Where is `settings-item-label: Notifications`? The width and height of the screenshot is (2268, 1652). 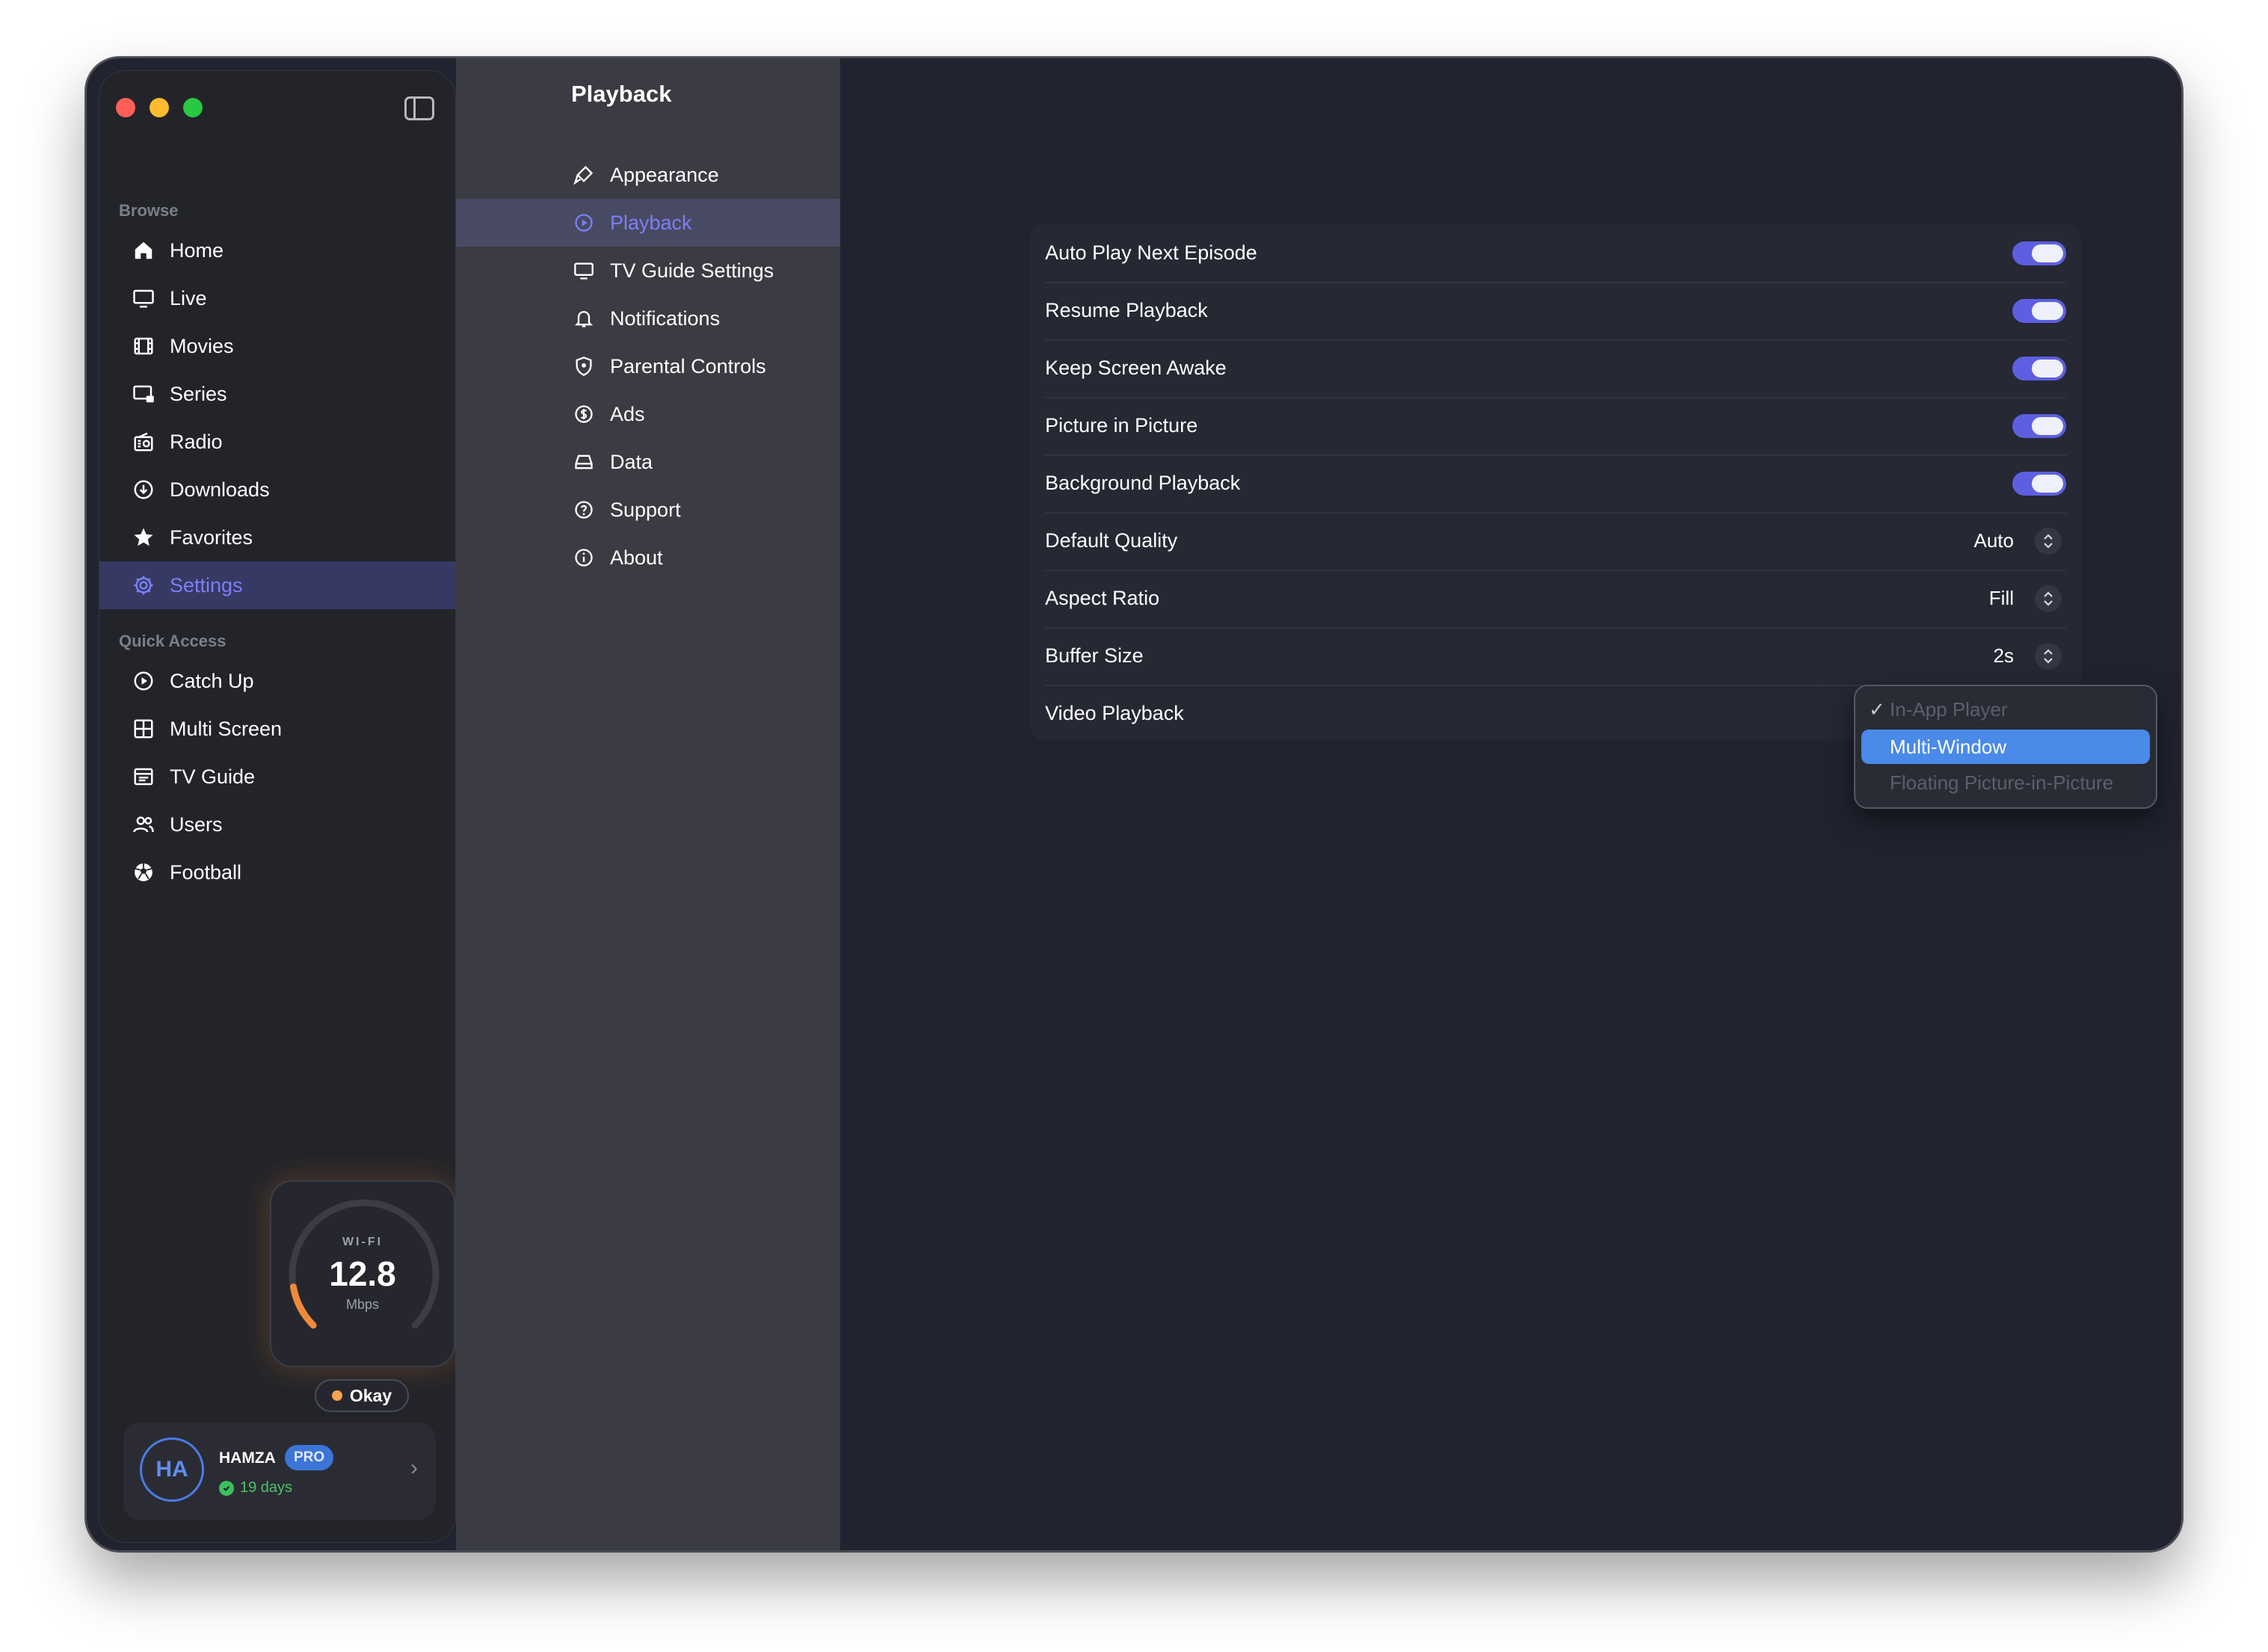
settings-item-label: Notifications is located at coordinates (665, 318).